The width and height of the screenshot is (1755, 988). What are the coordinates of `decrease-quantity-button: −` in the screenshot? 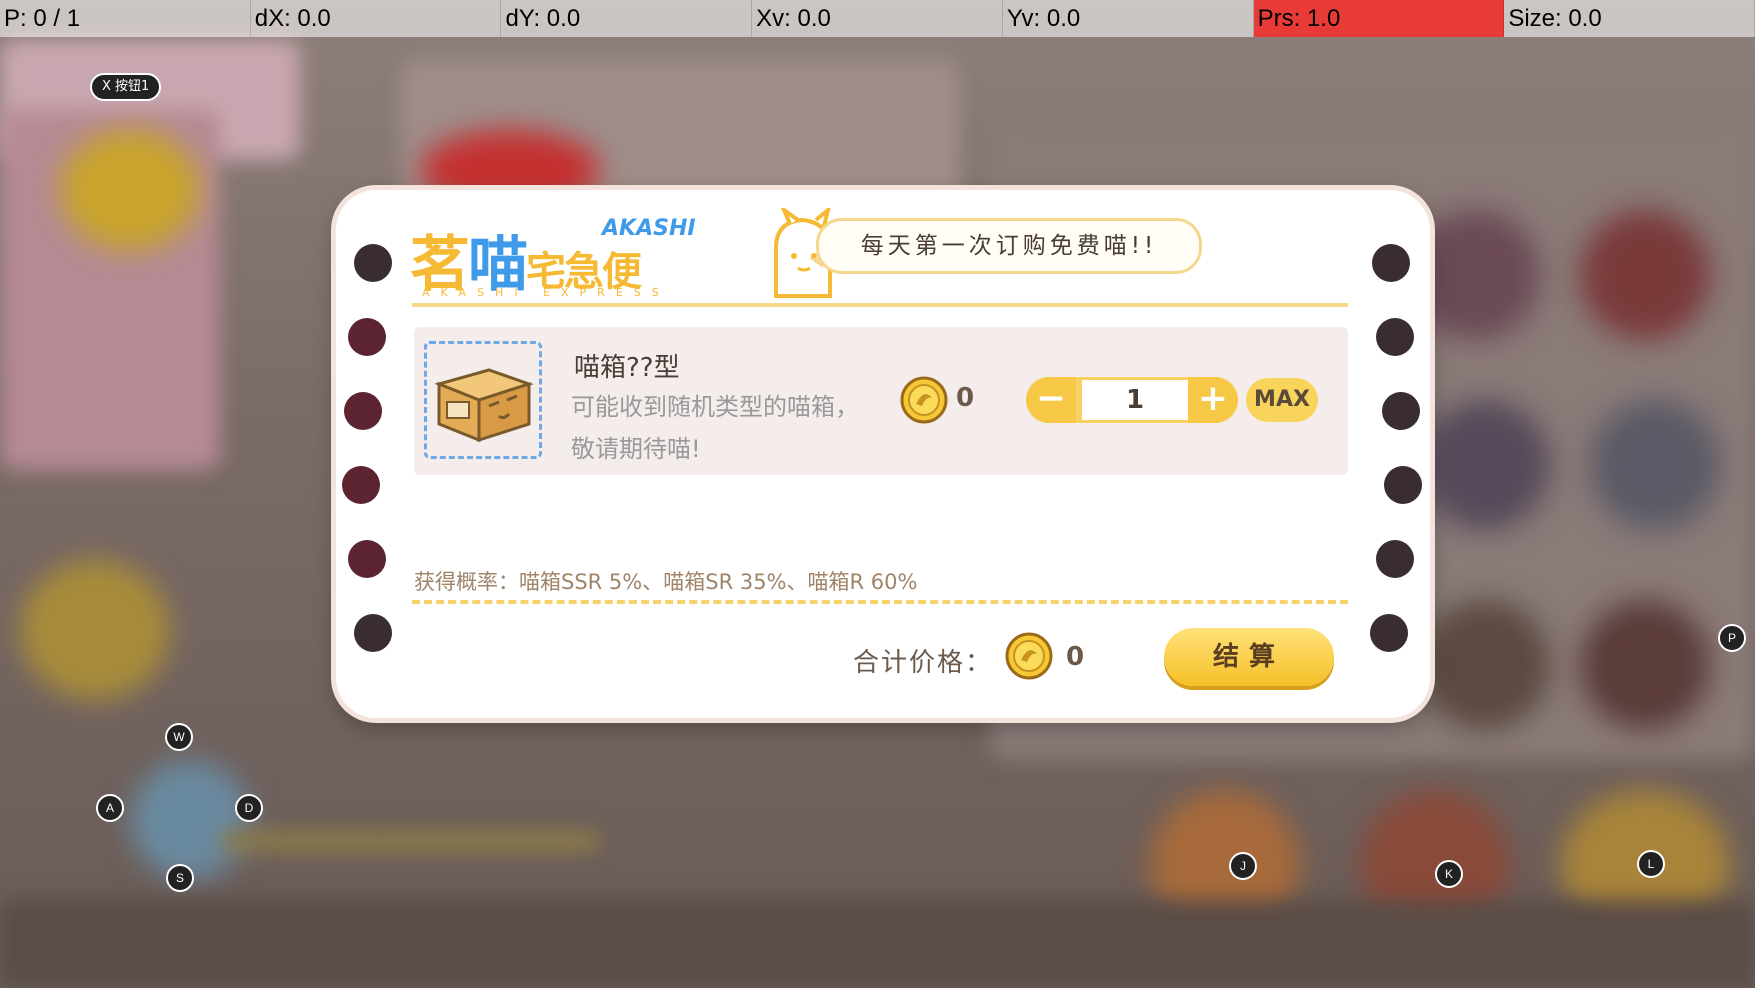 It's located at (1051, 400).